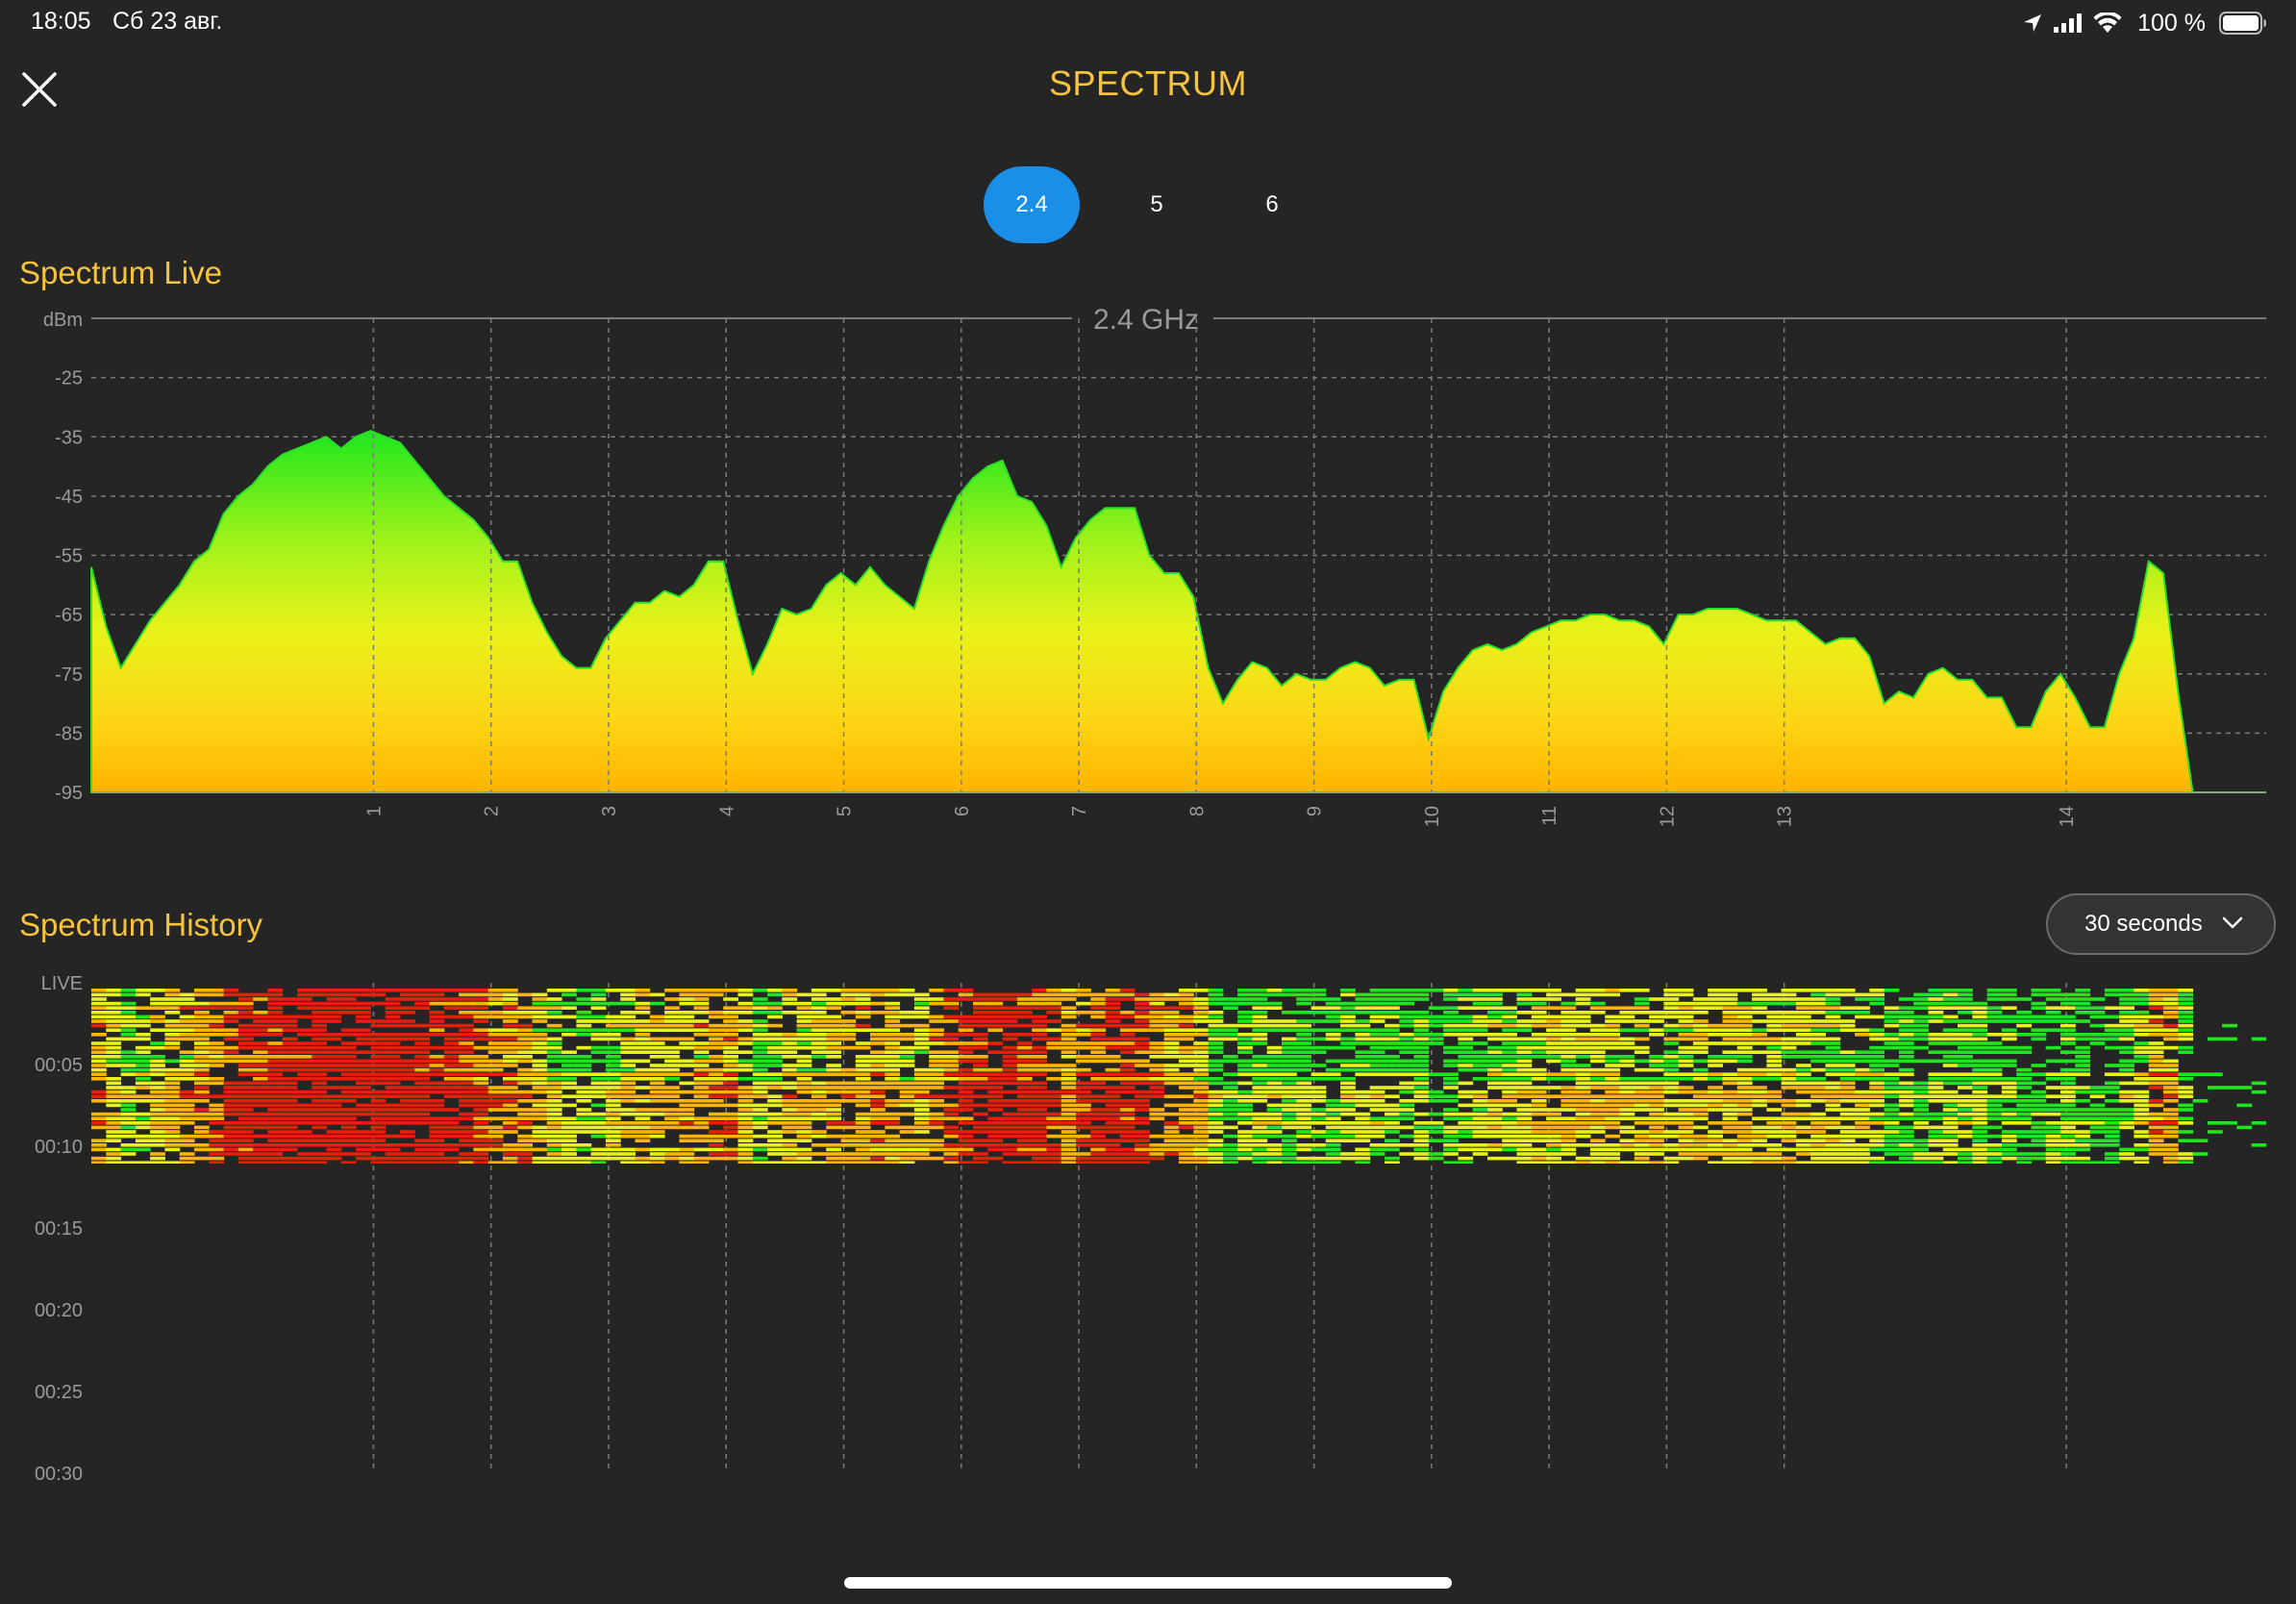 This screenshot has height=1604, width=2296. I want to click on home-indicator, so click(1148, 1583).